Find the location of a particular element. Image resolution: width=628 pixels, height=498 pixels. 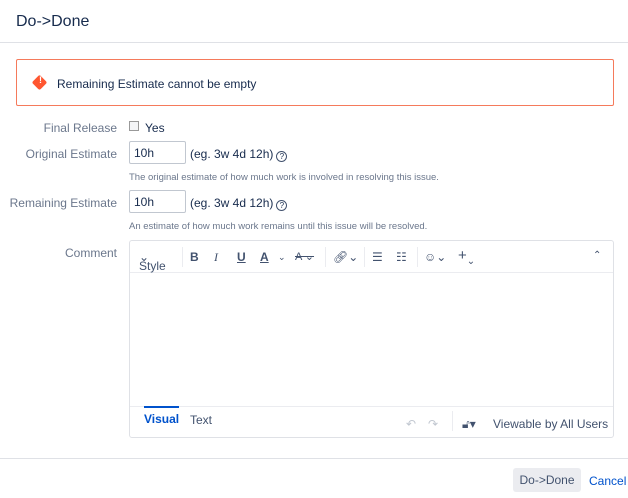

style-label: Style is located at coordinates (152, 266).